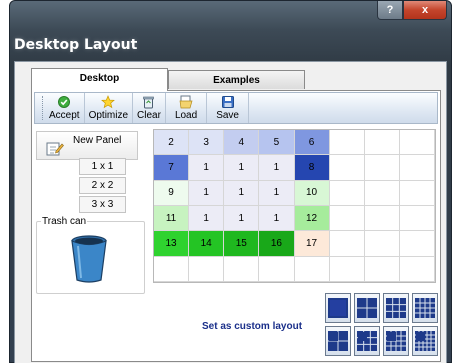 The height and width of the screenshot is (363, 452). I want to click on grid-cell-panel-6: 6, so click(312, 143).